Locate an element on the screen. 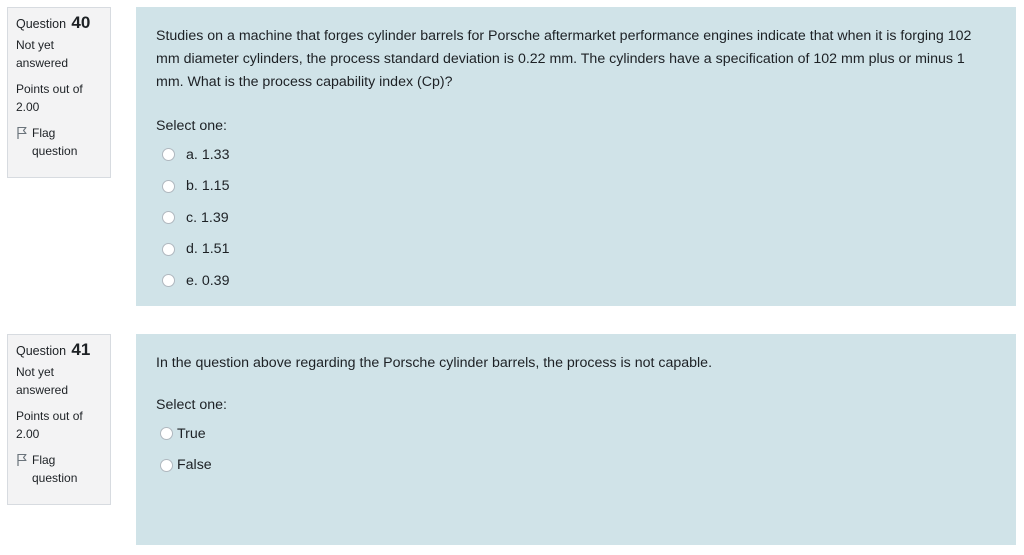 The image size is (1024, 555). option-true: True is located at coordinates (576, 434).